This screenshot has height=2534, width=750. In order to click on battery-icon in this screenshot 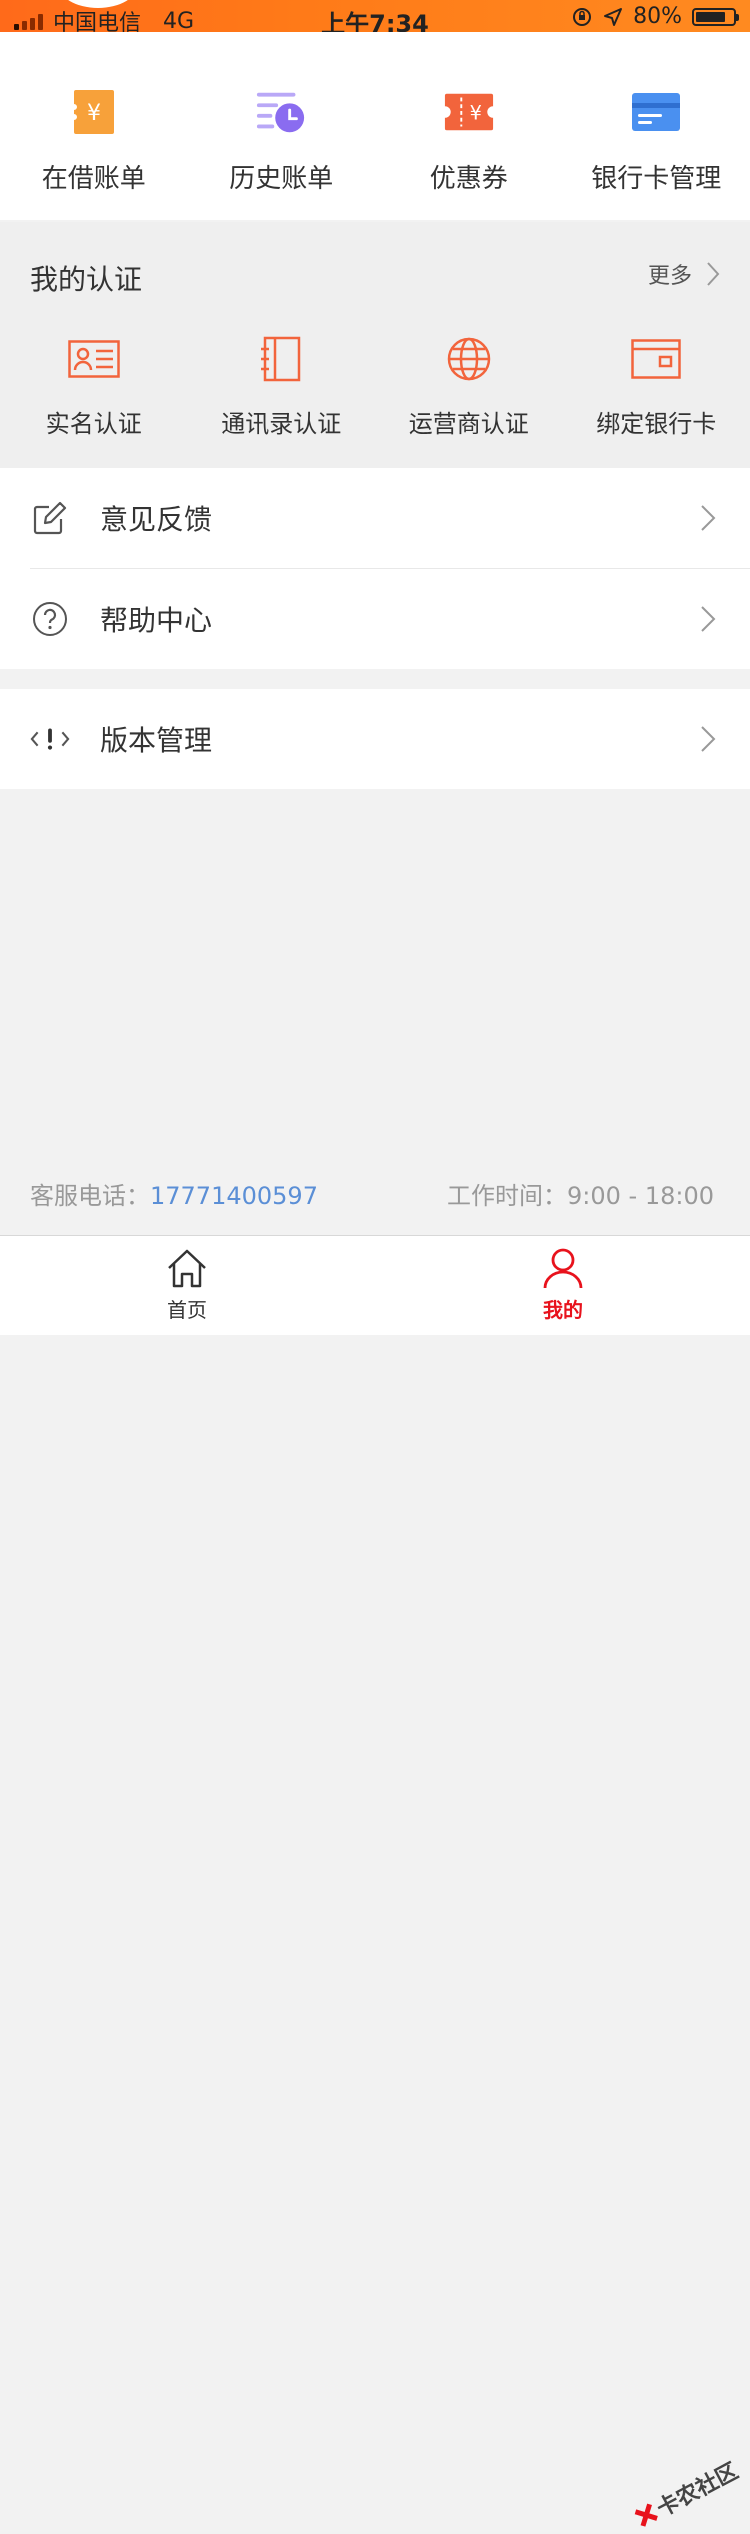, I will do `click(714, 17)`.